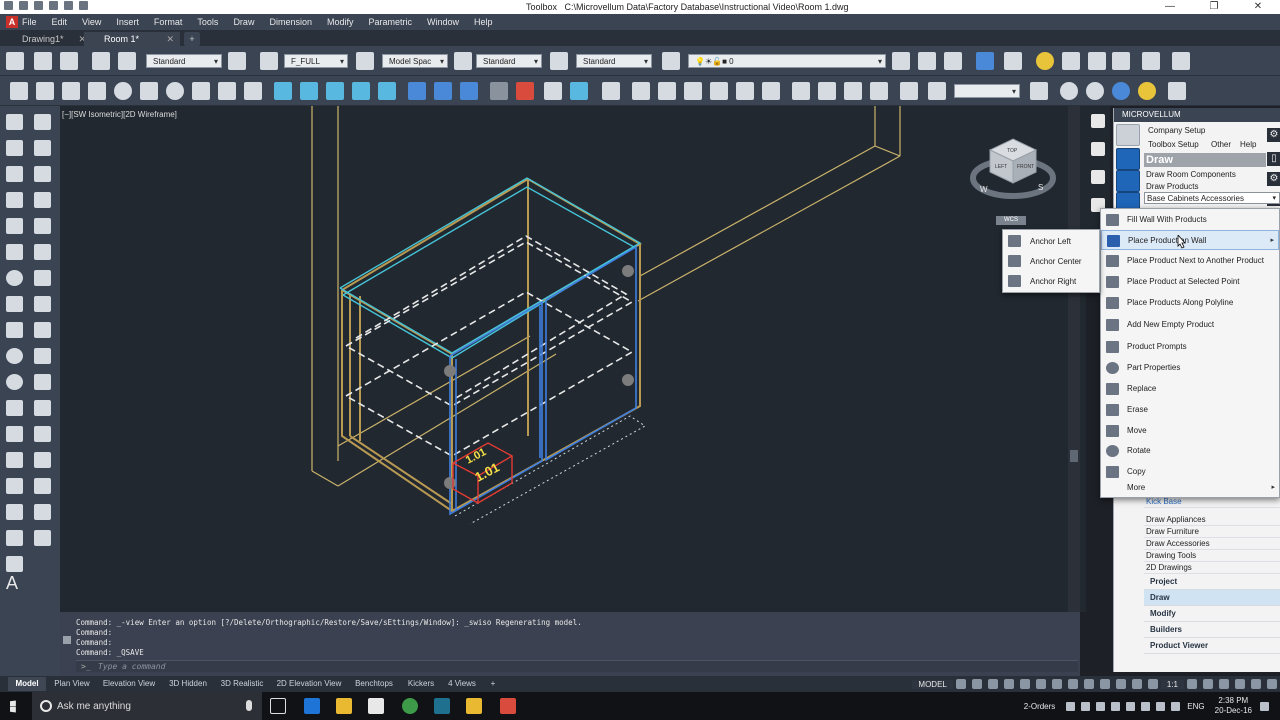 The image size is (1280, 720). Describe the element at coordinates (170, 39) in the screenshot. I see `close-tab-icon: ✕` at that location.